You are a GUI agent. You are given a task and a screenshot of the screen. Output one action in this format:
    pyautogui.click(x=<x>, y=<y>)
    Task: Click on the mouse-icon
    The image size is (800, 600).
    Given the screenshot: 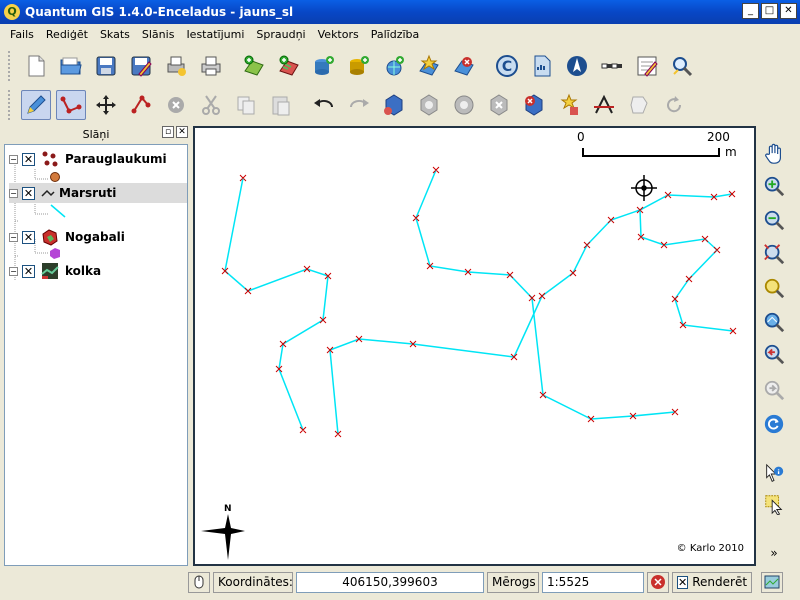 What is the action you would take?
    pyautogui.click(x=199, y=582)
    